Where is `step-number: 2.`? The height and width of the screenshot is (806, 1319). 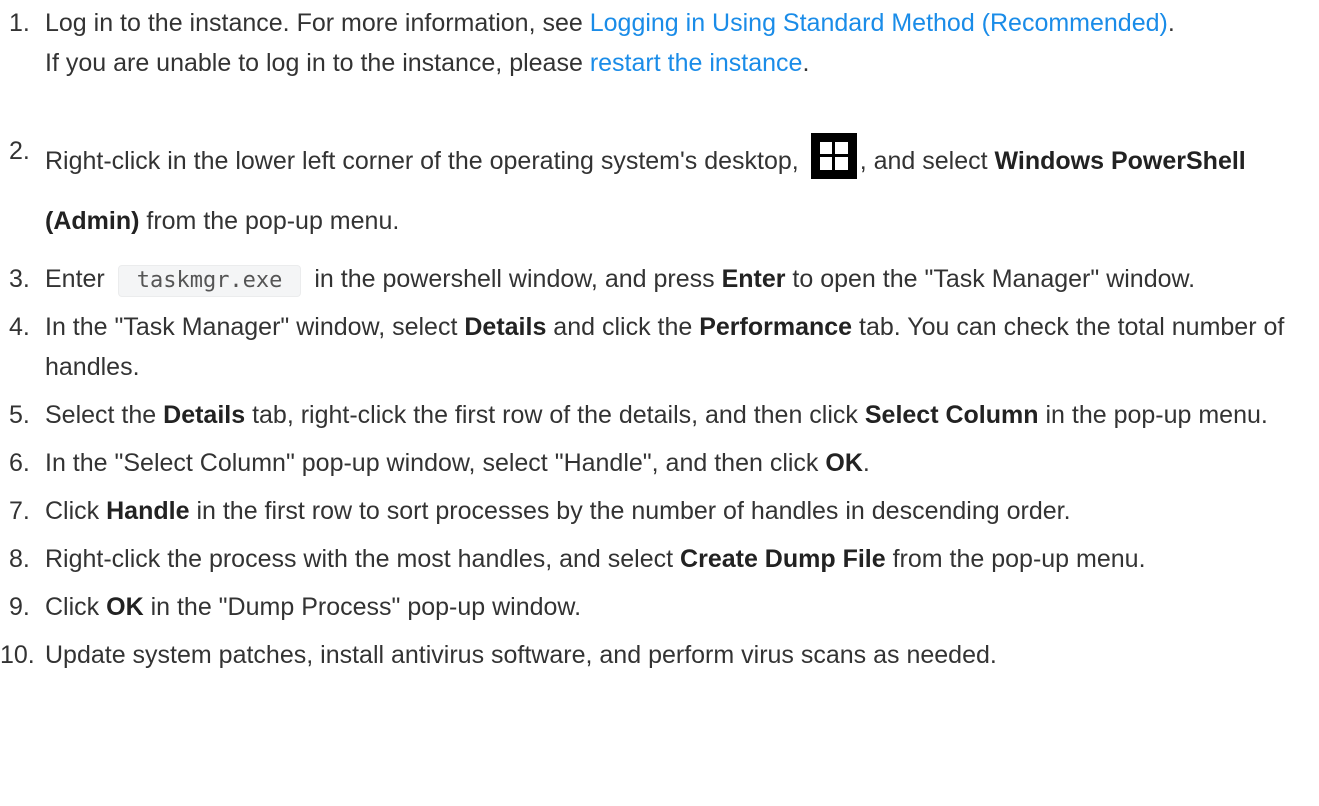
step-number: 2. is located at coordinates (19, 151).